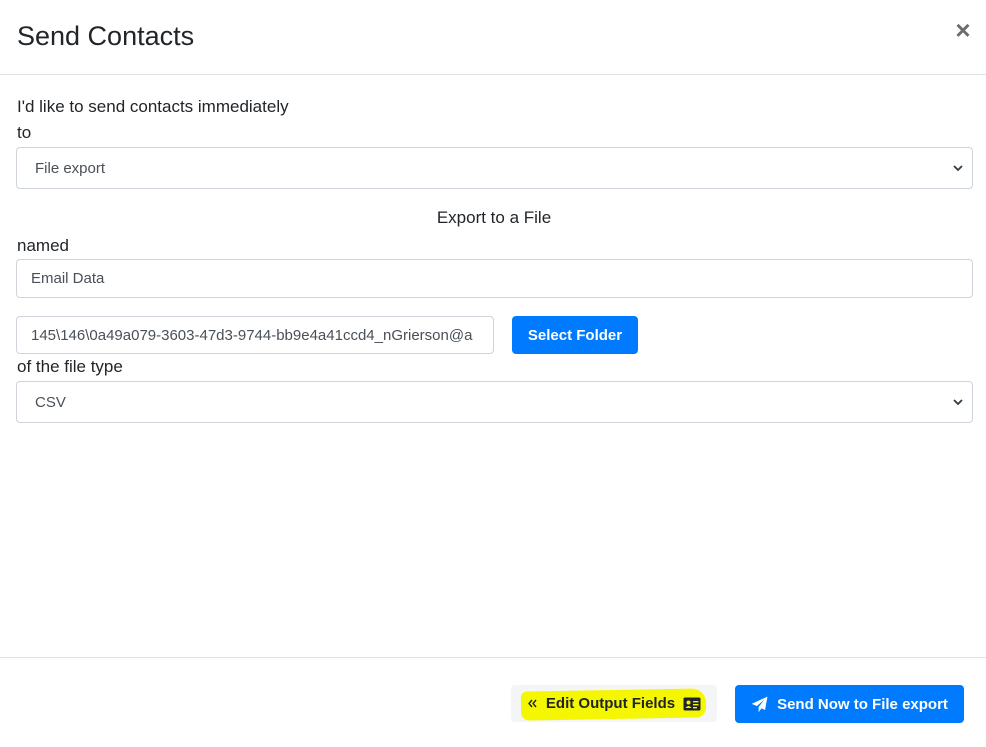 The image size is (986, 747). Describe the element at coordinates (70, 366) in the screenshot. I see `file-type-label: of the file type` at that location.